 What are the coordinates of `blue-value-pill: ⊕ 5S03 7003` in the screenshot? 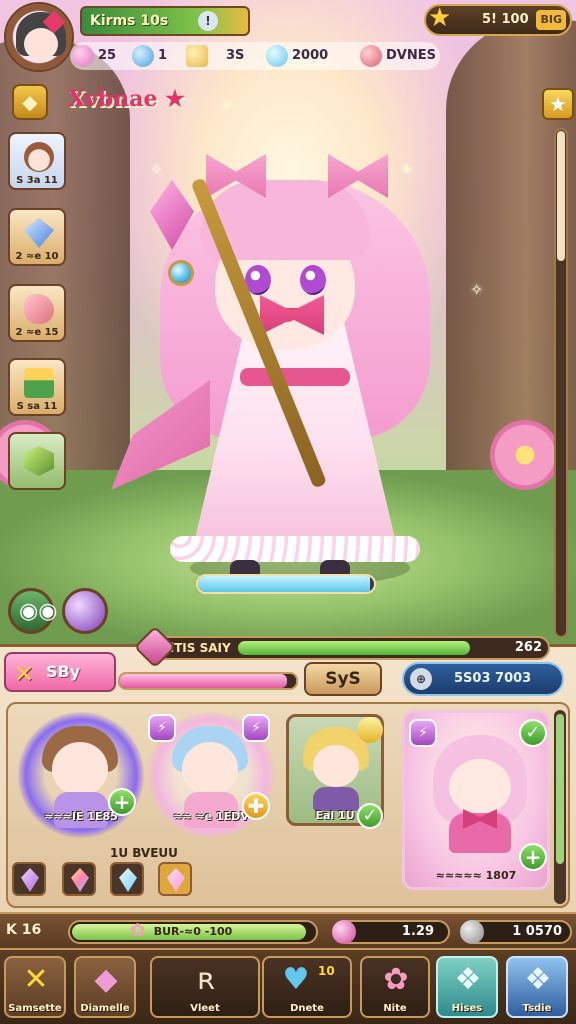 It's located at (483, 679).